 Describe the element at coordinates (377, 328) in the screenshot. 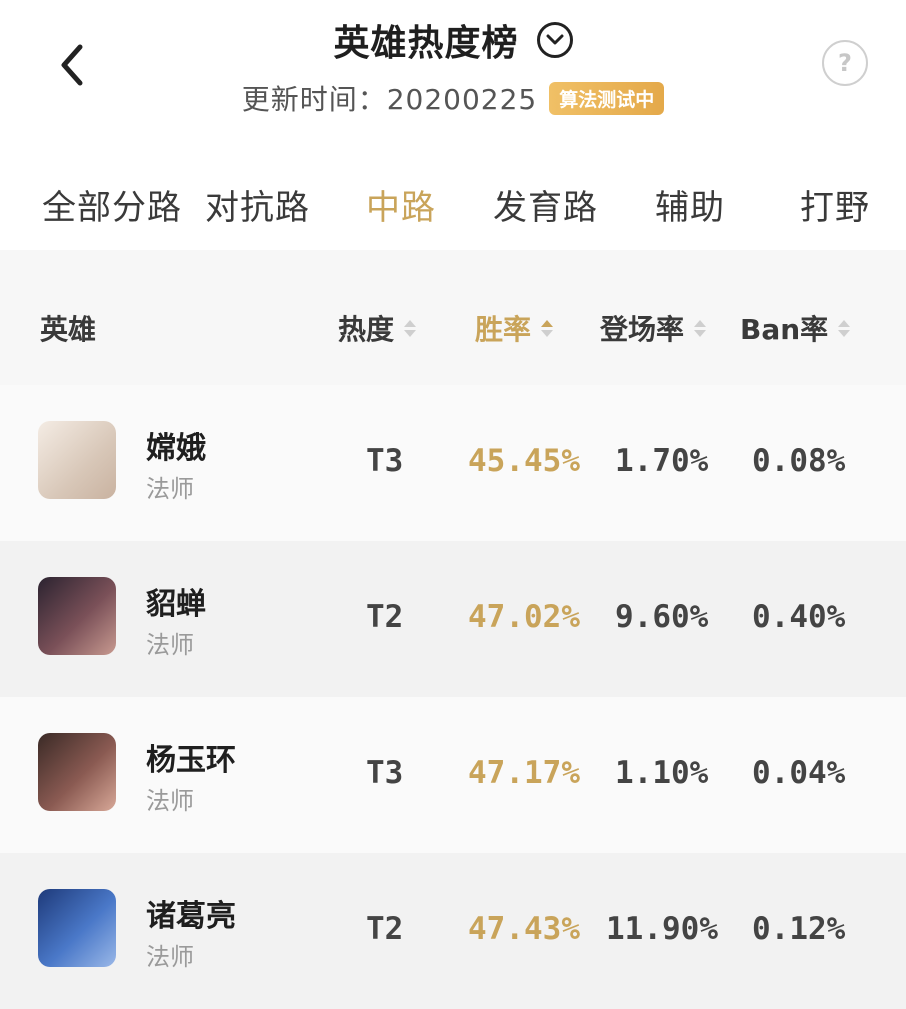

I see `column-heat: 热度` at that location.